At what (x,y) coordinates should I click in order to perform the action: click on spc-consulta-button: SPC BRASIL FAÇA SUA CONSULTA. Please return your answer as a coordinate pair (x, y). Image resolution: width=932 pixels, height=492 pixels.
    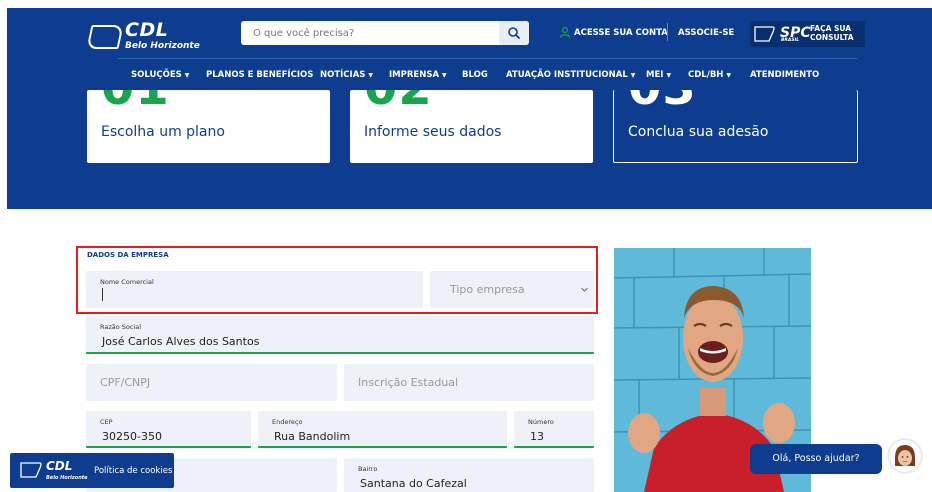
    Looking at the image, I should click on (807, 34).